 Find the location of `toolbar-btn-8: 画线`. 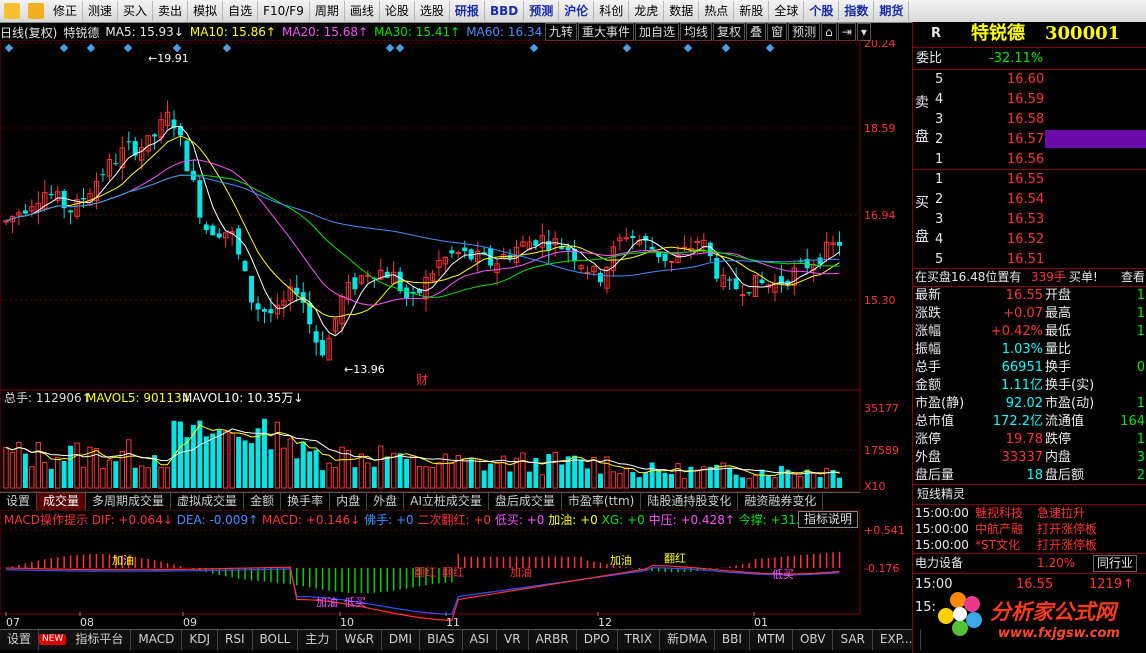

toolbar-btn-8: 画线 is located at coordinates (362, 11).